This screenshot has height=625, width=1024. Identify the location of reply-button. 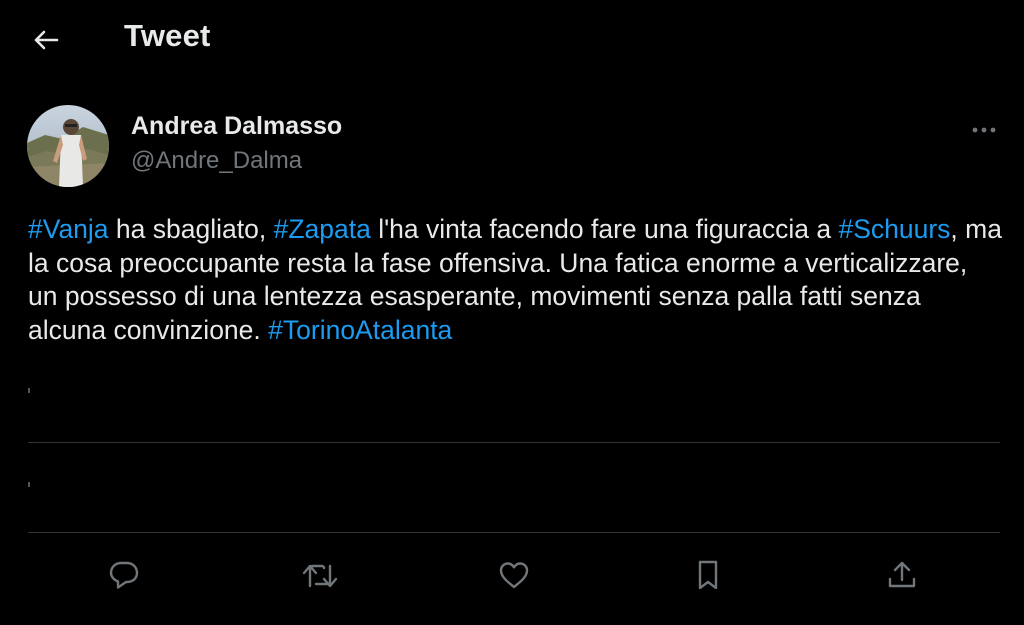
(124, 575).